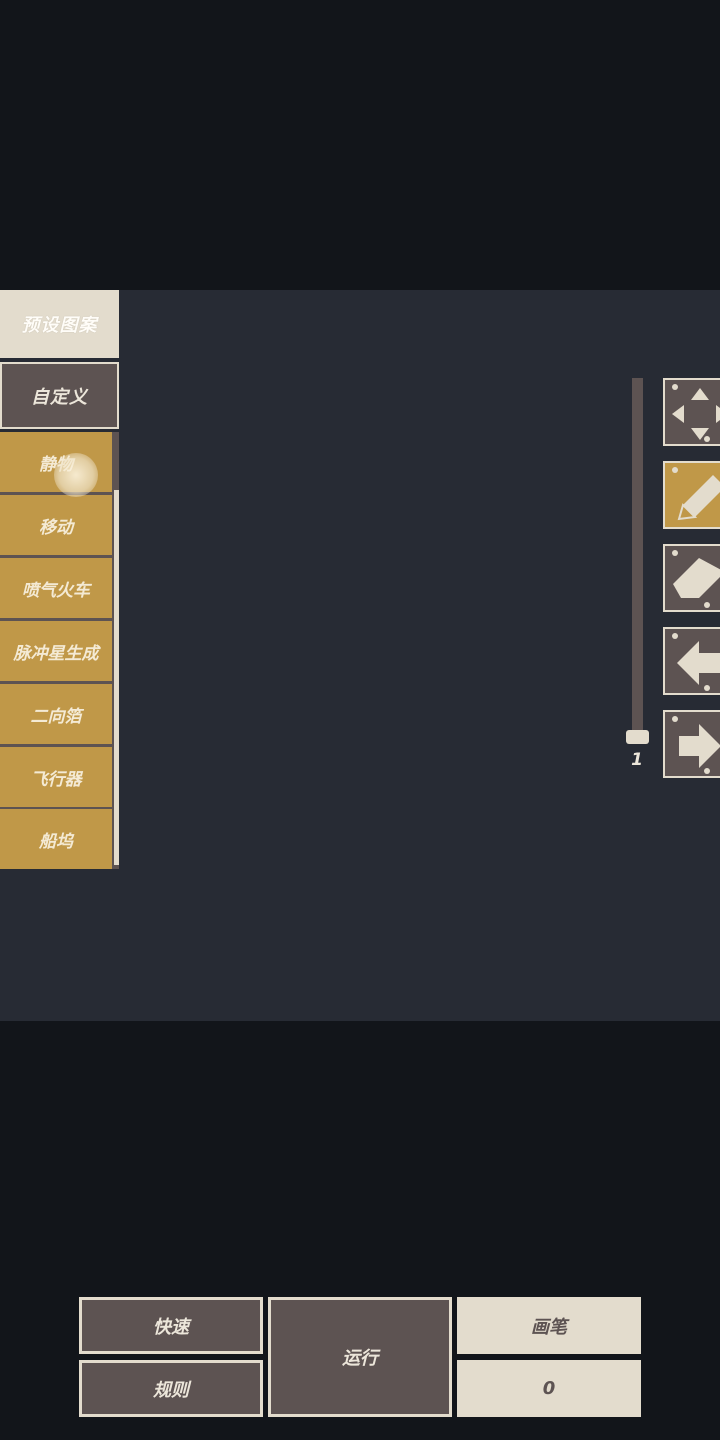  I want to click on brush-size-slider, so click(637, 559).